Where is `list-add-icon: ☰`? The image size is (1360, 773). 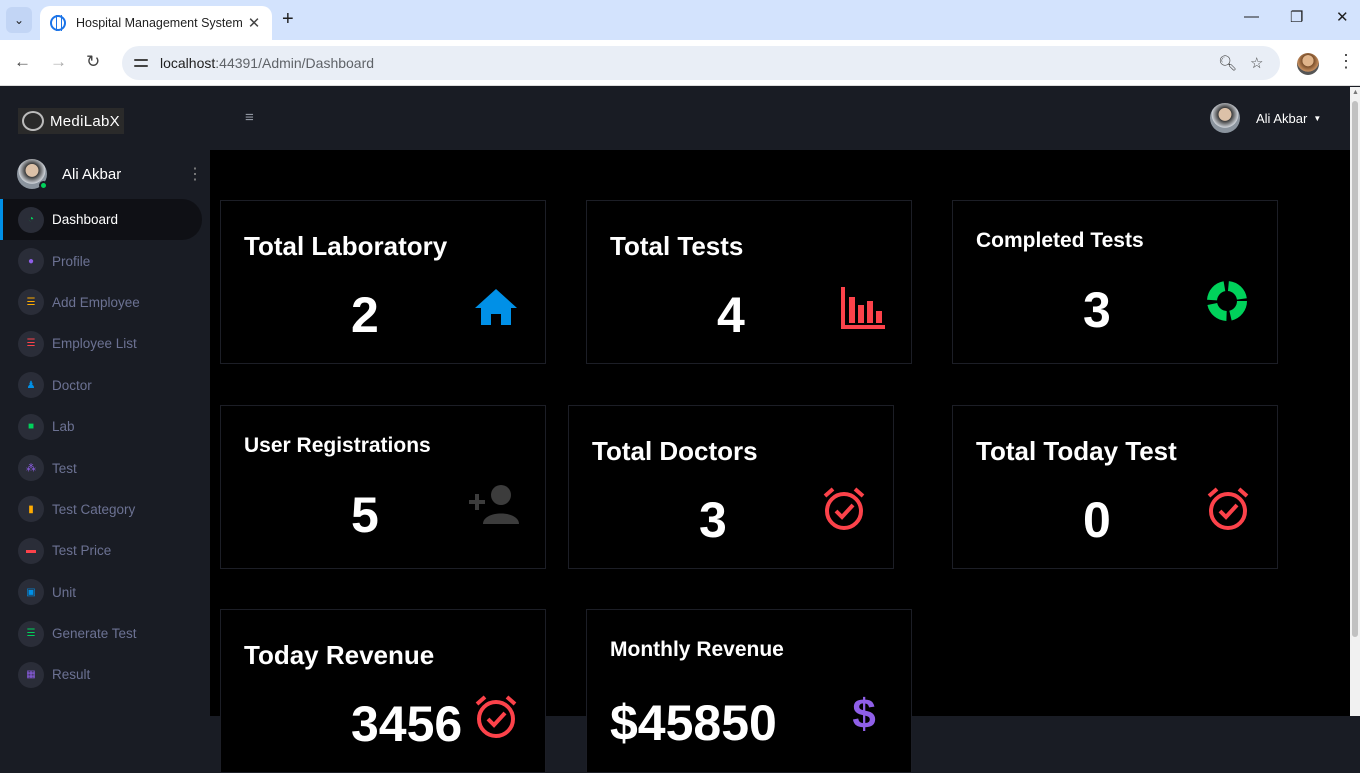
list-add-icon: ☰ is located at coordinates (31, 302).